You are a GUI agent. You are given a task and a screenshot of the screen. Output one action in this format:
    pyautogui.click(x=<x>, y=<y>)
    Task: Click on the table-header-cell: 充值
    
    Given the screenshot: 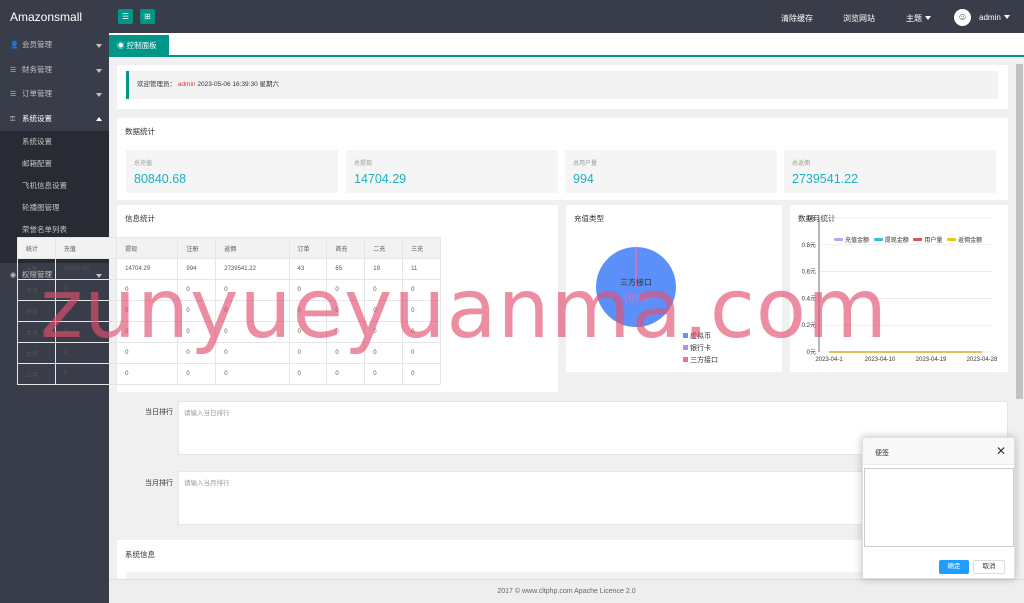 What is the action you would take?
    pyautogui.click(x=86, y=248)
    